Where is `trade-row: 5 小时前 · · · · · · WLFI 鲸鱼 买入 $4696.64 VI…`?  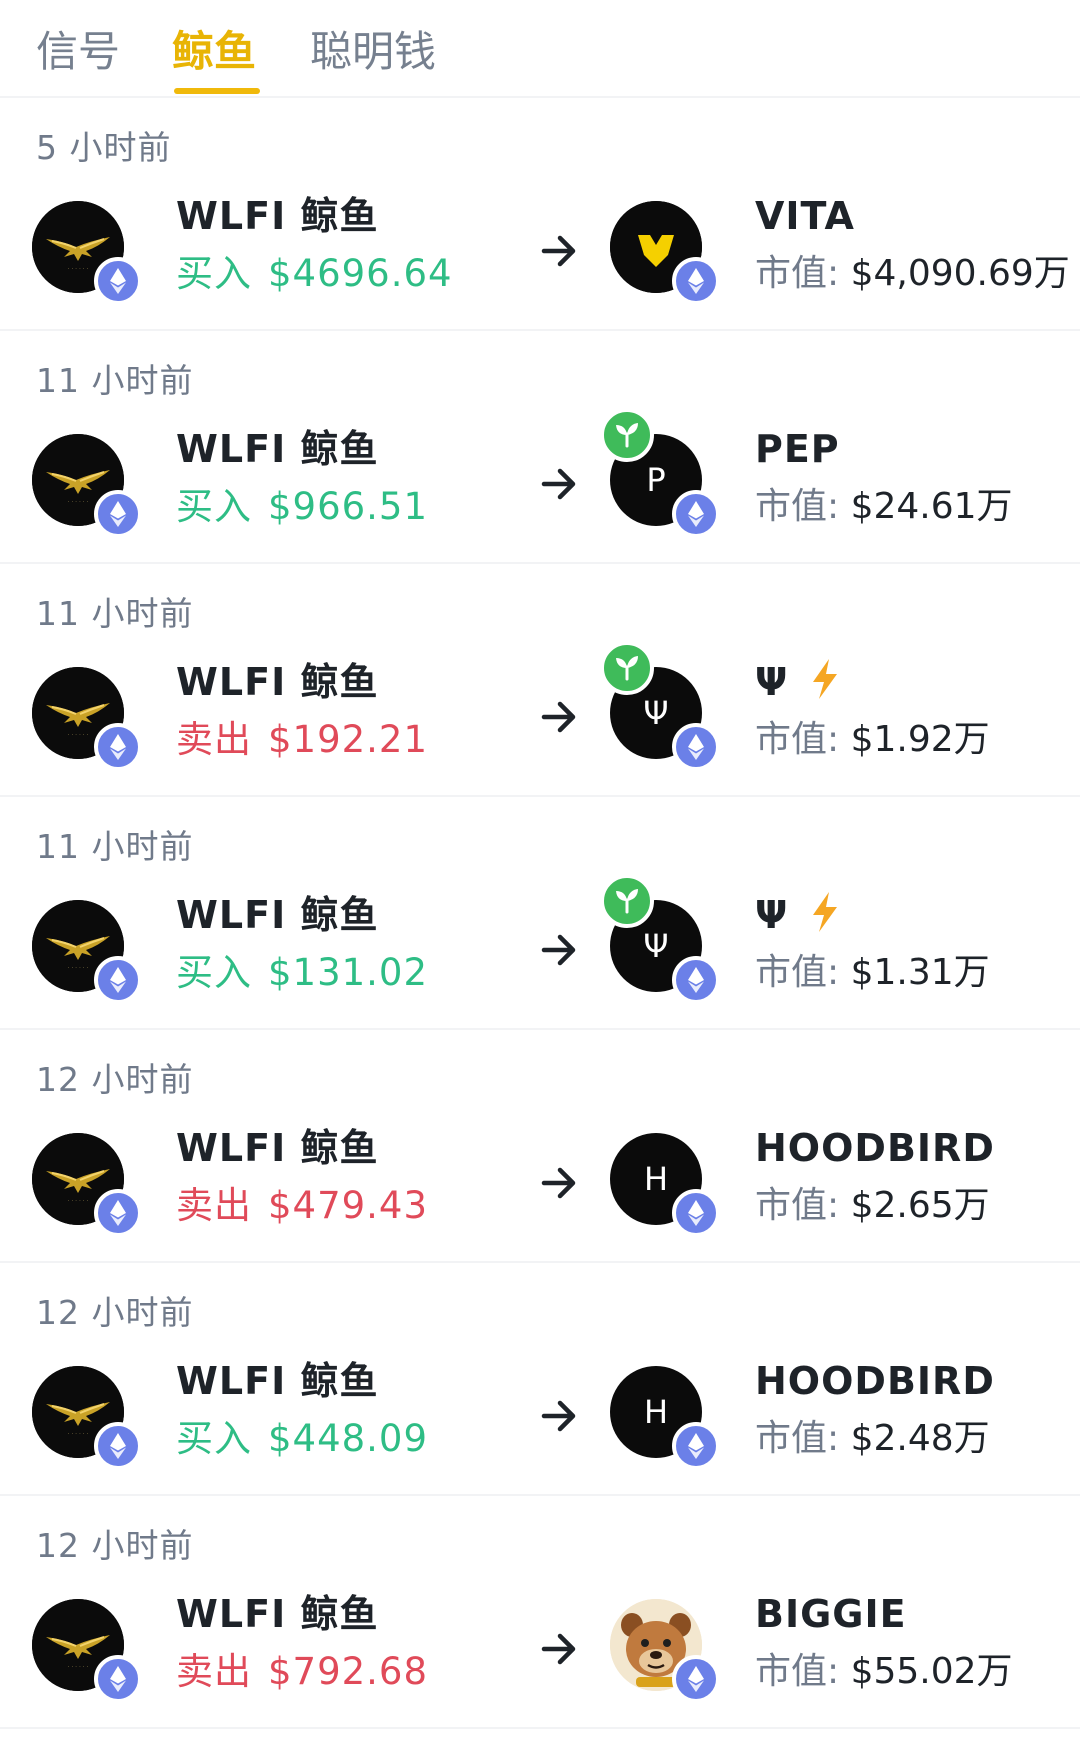 trade-row: 5 小时前 · · · · · · WLFI 鲸鱼 买入 $4696.64 VI… is located at coordinates (540, 214).